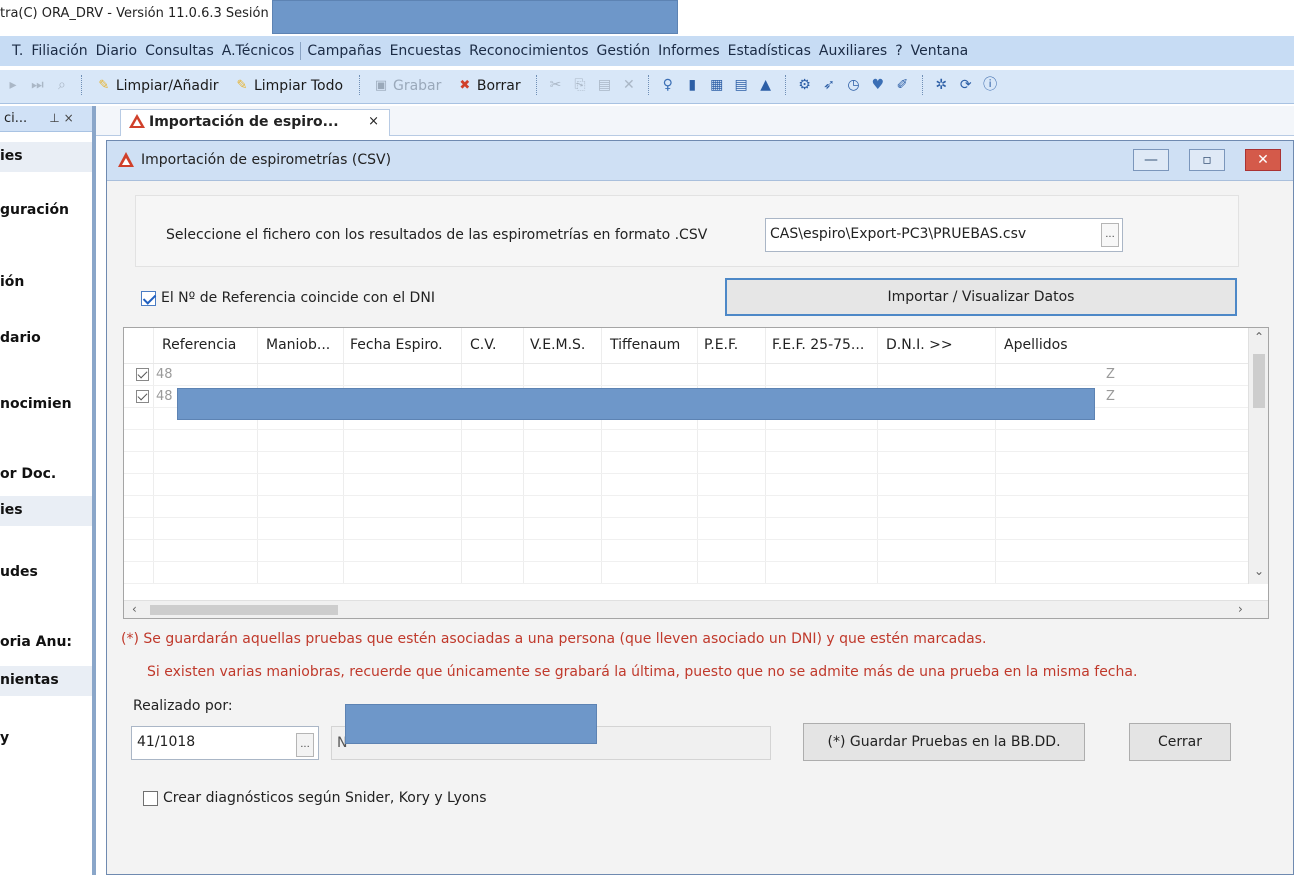 The width and height of the screenshot is (1294, 875). I want to click on save-icon: ▣, so click(381, 85).